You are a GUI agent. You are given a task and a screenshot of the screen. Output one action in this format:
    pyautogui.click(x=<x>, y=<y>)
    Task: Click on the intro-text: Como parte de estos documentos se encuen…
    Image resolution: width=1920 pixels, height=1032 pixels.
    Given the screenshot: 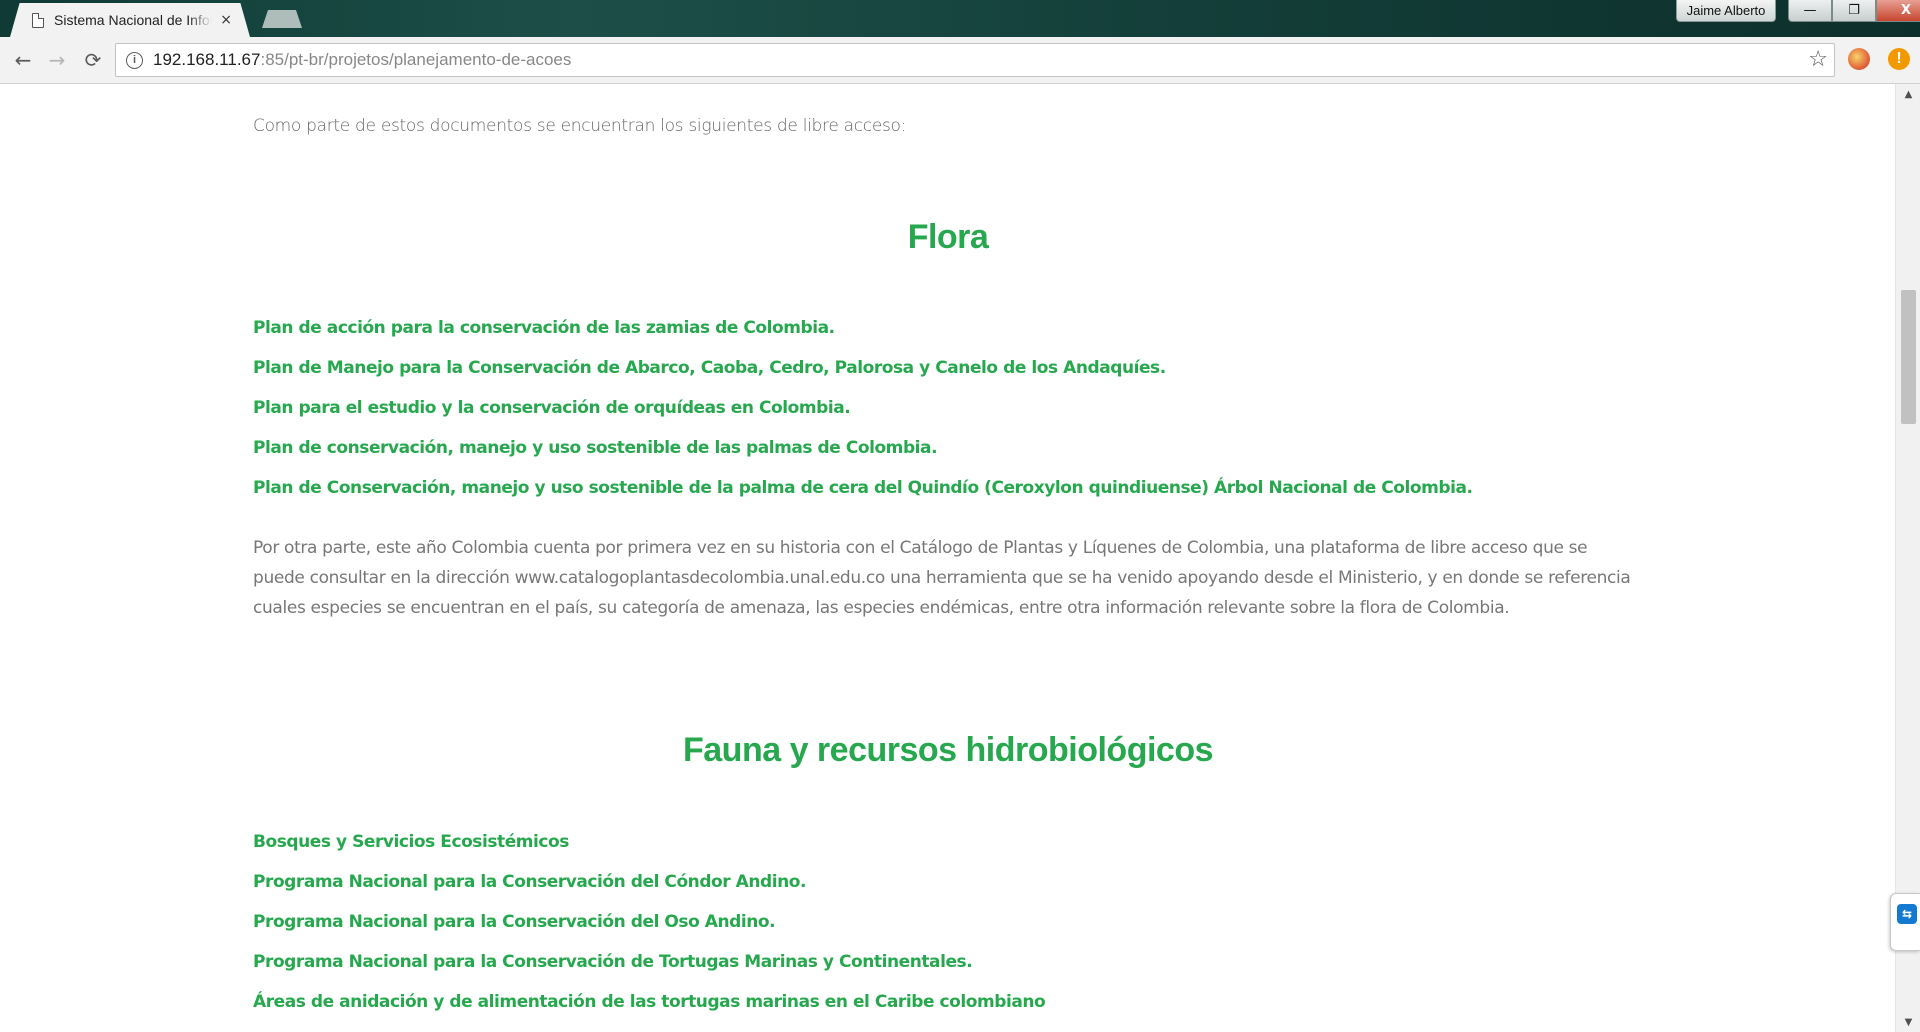 What is the action you would take?
    pyautogui.click(x=580, y=126)
    